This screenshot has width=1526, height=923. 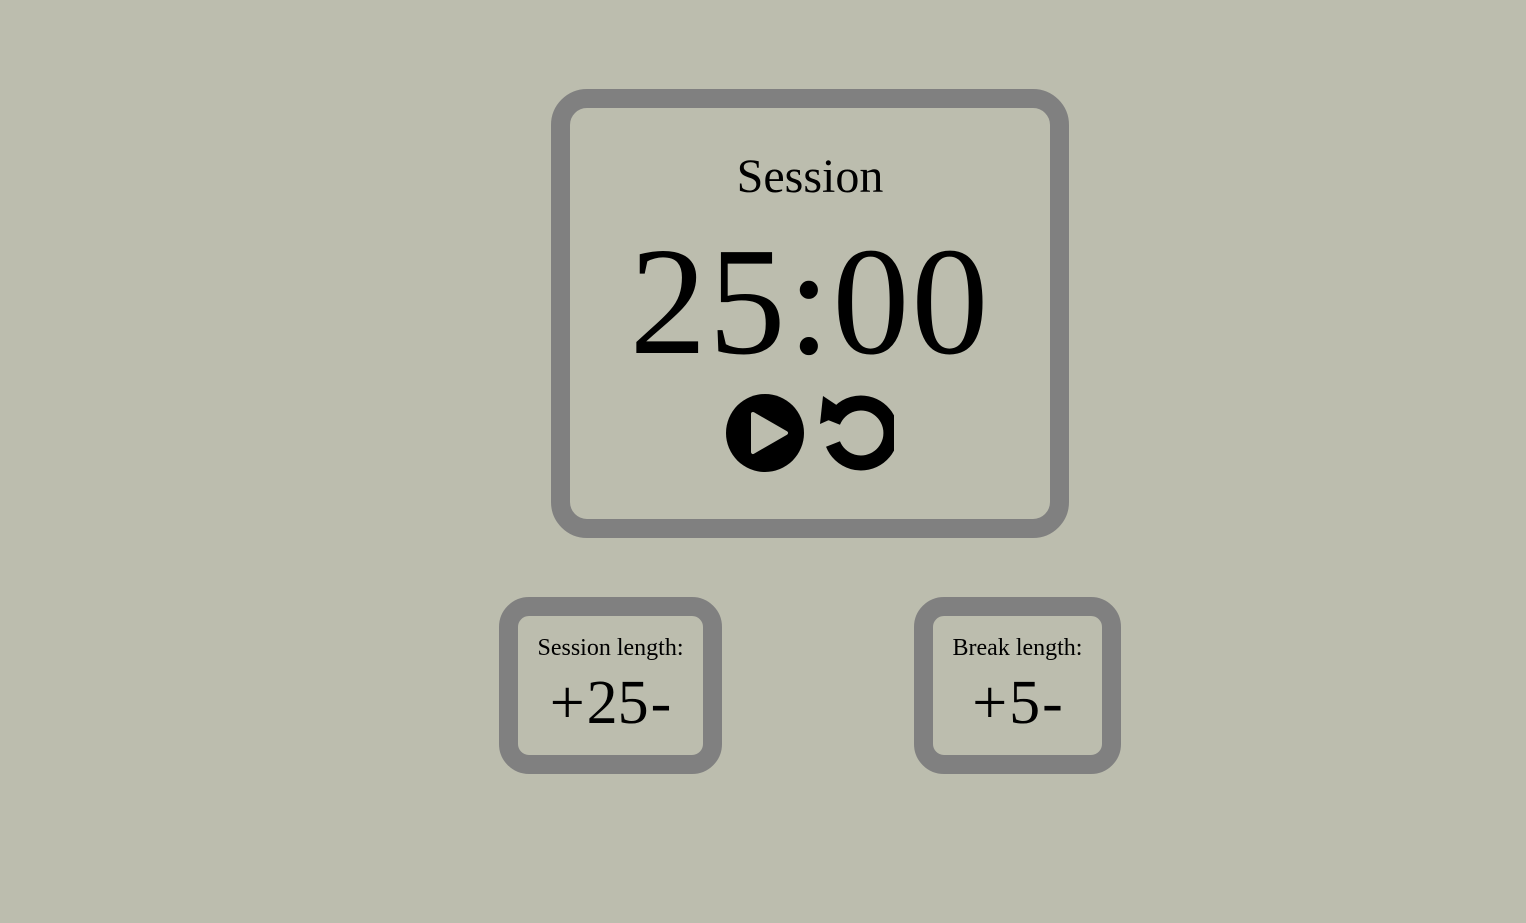 I want to click on break-length-controls: + 5 -, so click(x=1017, y=703).